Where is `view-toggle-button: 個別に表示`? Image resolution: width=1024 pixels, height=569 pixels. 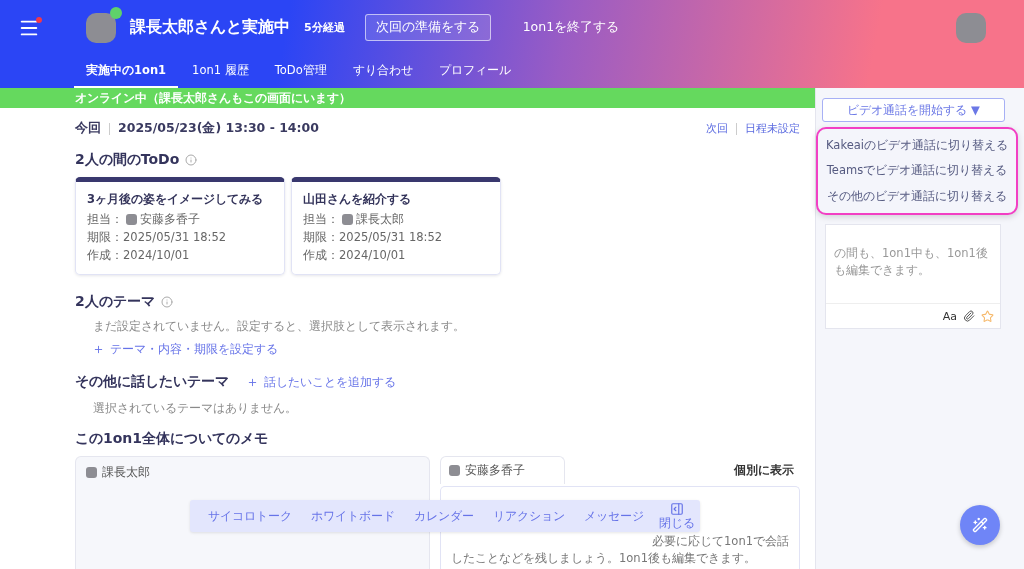 view-toggle-button: 個別に表示 is located at coordinates (764, 470).